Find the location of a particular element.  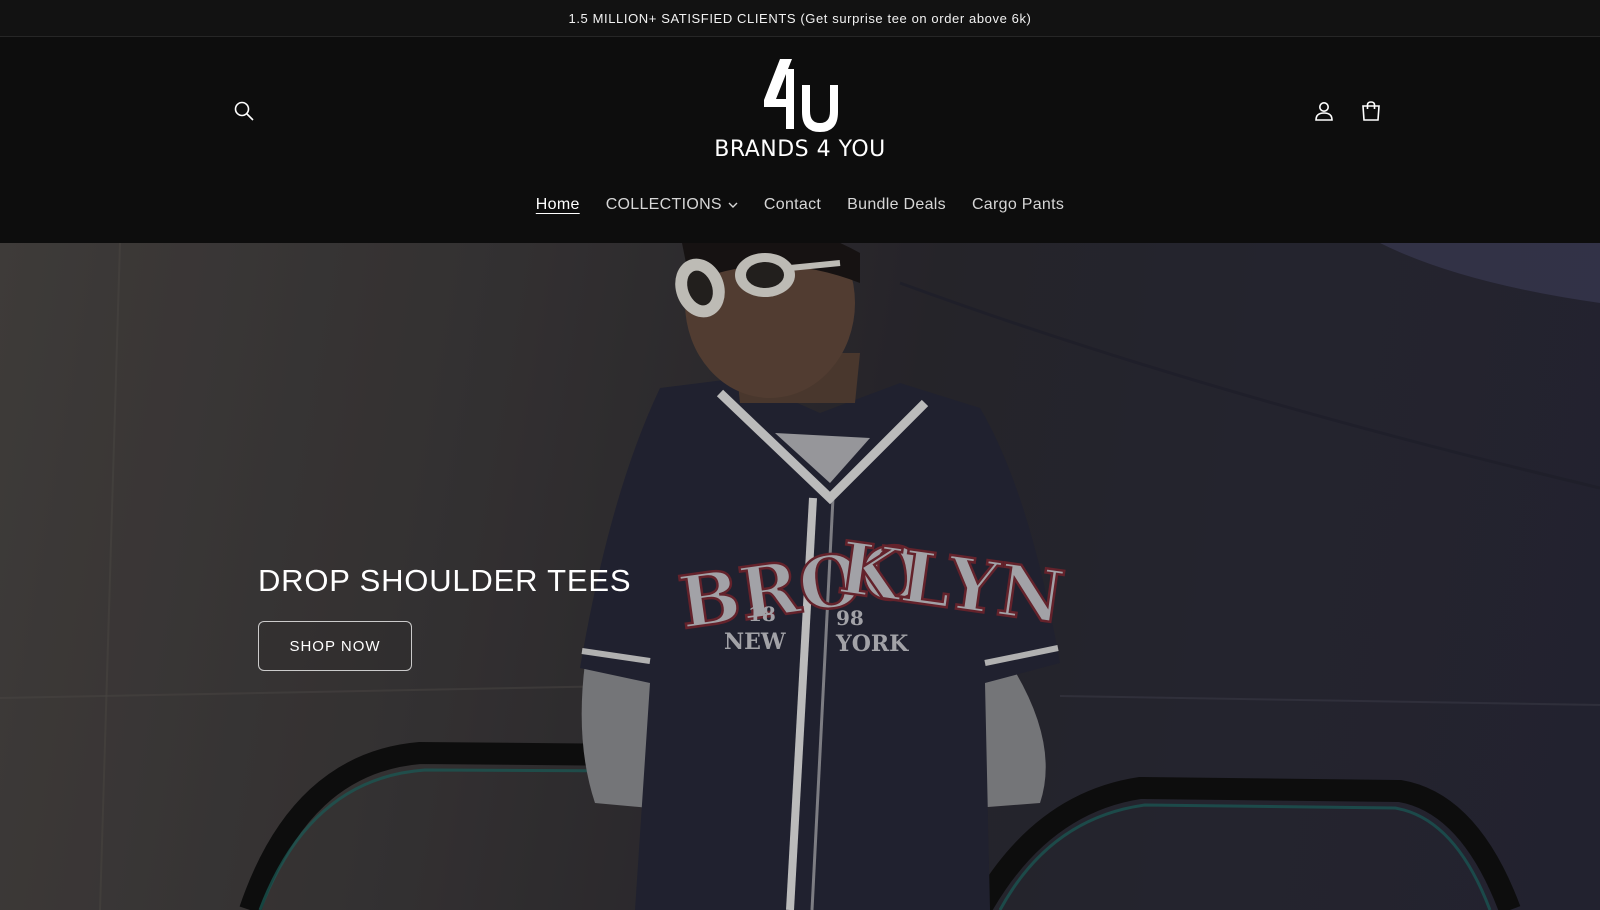

nav-item-home: Home is located at coordinates (558, 205).